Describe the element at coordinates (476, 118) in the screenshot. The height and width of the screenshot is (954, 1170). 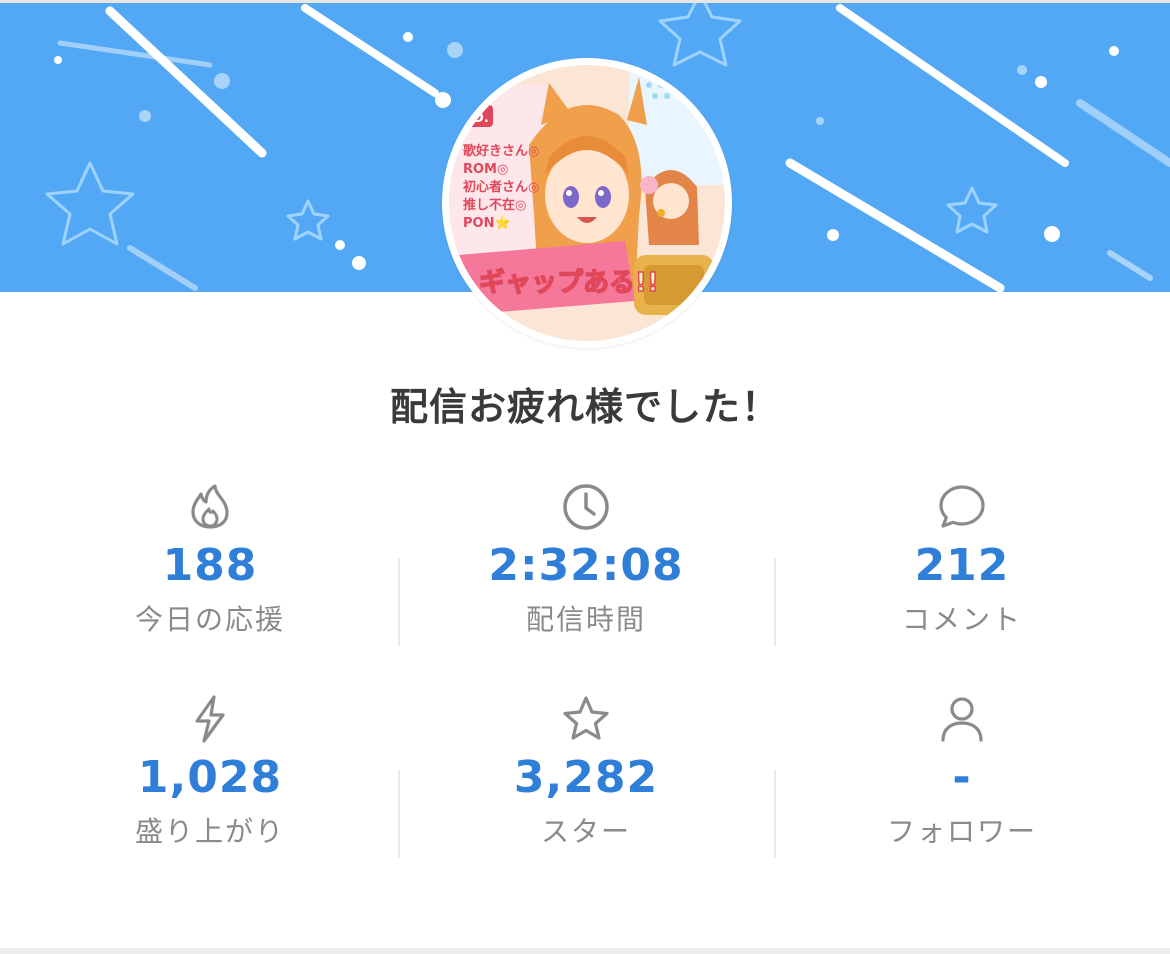
I see `svg-text: 2D.` at that location.